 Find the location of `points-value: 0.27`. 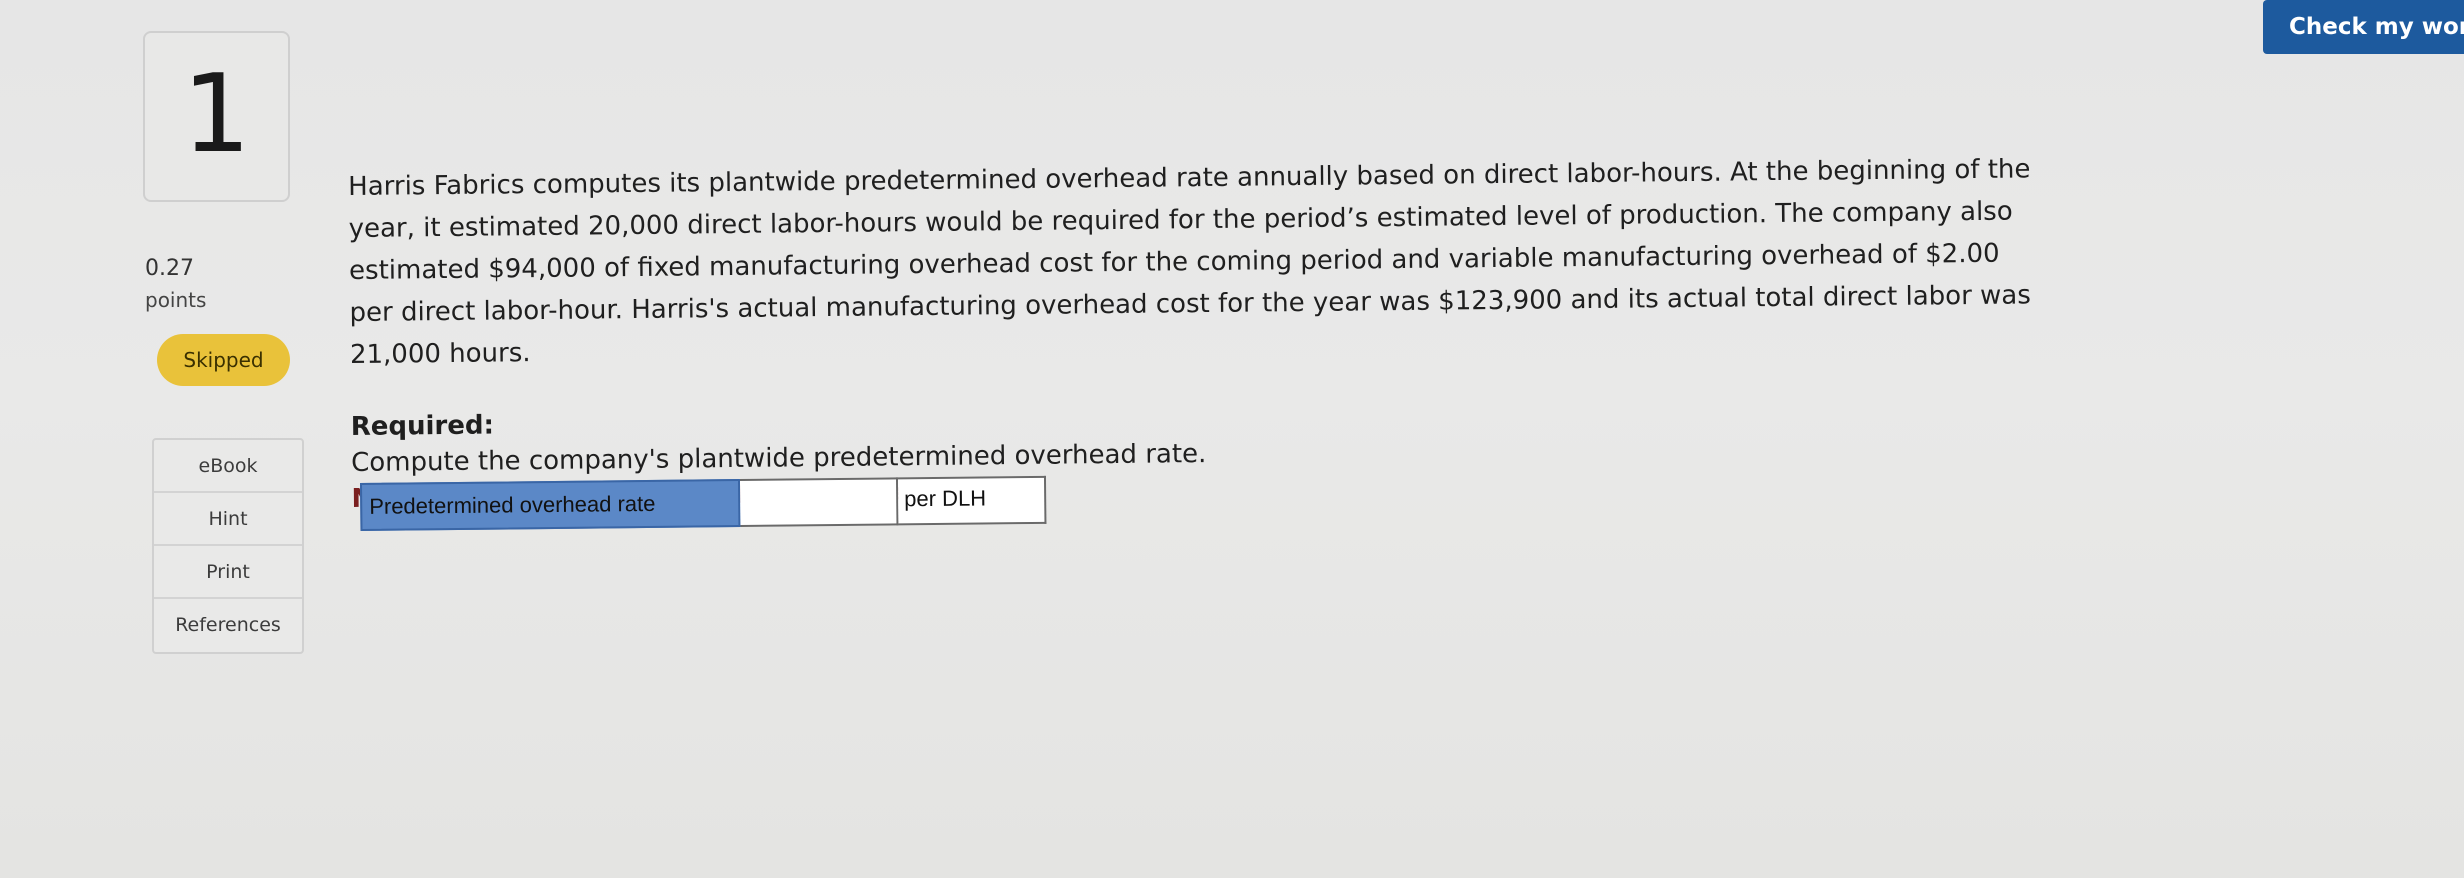

points-value: 0.27 is located at coordinates (169, 268).